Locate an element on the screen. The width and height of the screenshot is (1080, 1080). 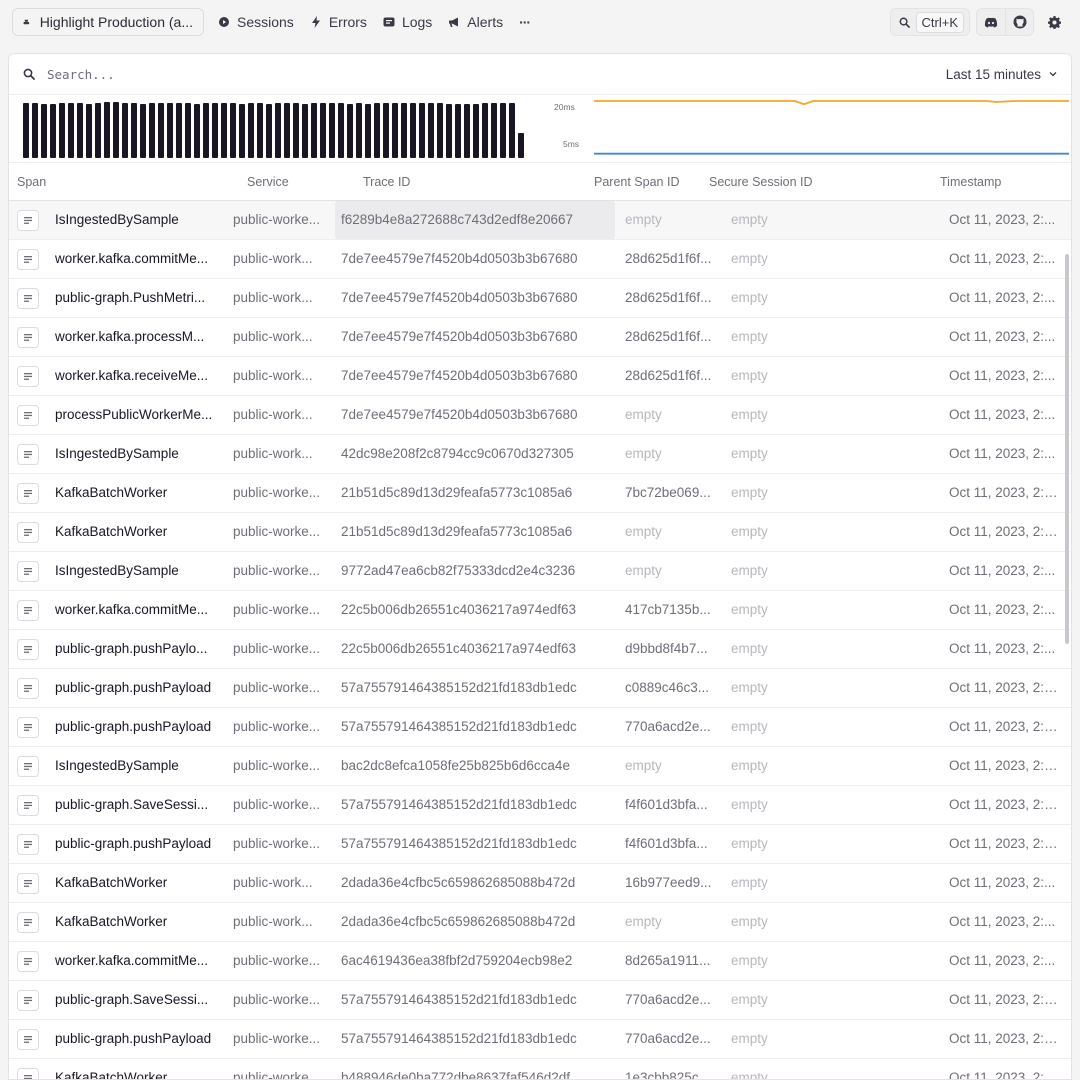
column-service: Service is located at coordinates (268, 182).